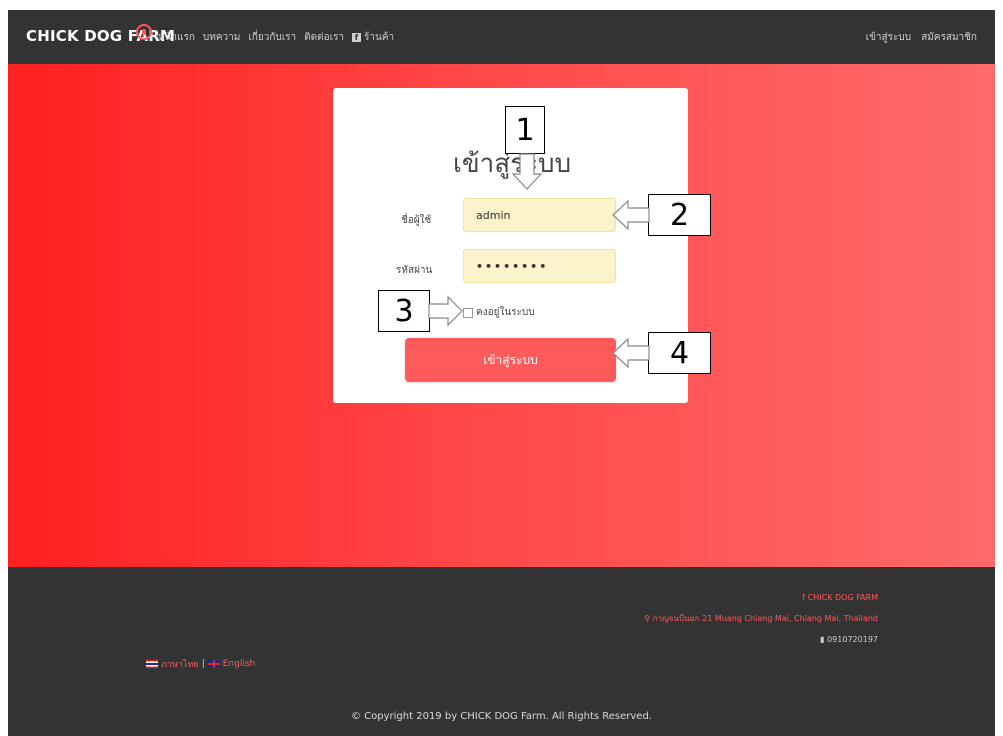 This screenshot has width=1003, height=736. What do you see at coordinates (468, 312) in the screenshot?
I see `remember-checkbox` at bounding box center [468, 312].